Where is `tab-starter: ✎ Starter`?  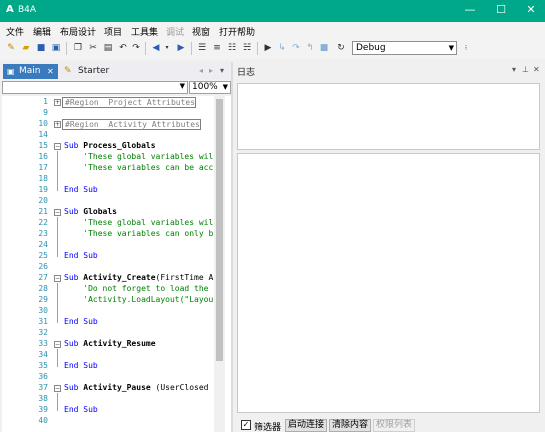 tab-starter: ✎ Starter is located at coordinates (90, 71).